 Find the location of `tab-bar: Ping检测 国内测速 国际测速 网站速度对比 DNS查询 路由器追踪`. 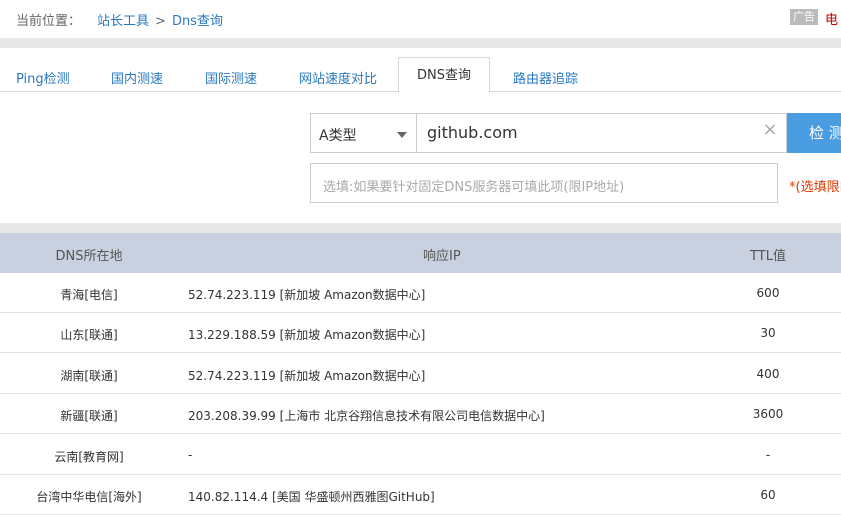

tab-bar: Ping检测 国内测速 国际测速 网站速度对比 DNS查询 路由器追踪 is located at coordinates (420, 70).